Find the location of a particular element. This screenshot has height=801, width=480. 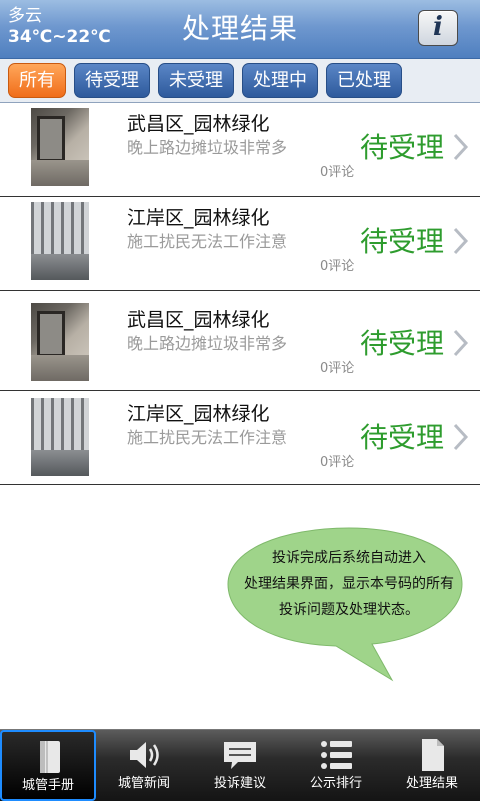

page-title: 处理结果 is located at coordinates (239, 28).